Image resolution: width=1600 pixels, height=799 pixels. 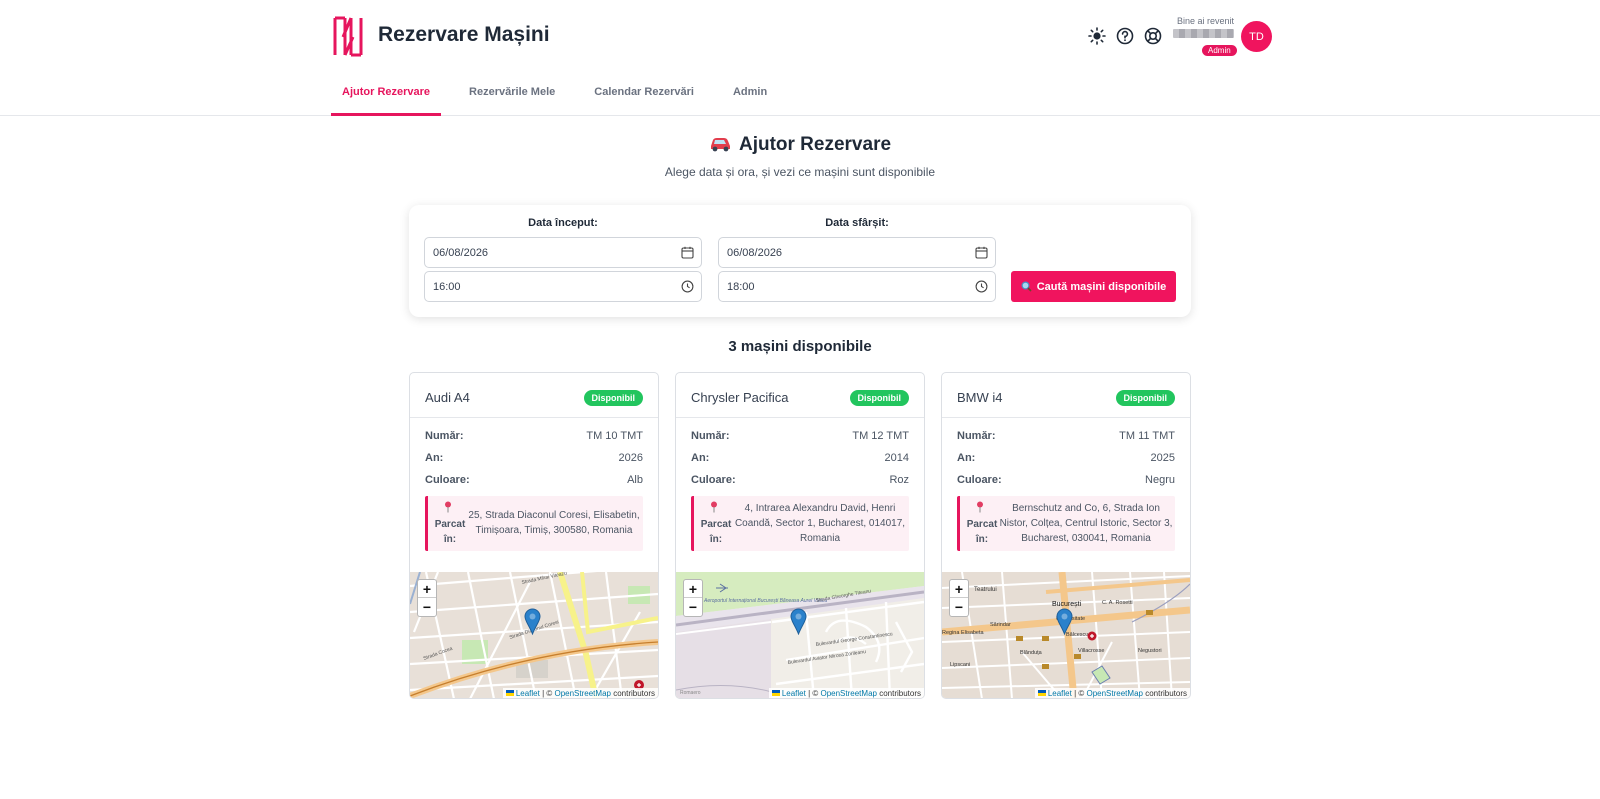 What do you see at coordinates (464, 34) in the screenshot?
I see `app-title: Rezervare Mașini` at bounding box center [464, 34].